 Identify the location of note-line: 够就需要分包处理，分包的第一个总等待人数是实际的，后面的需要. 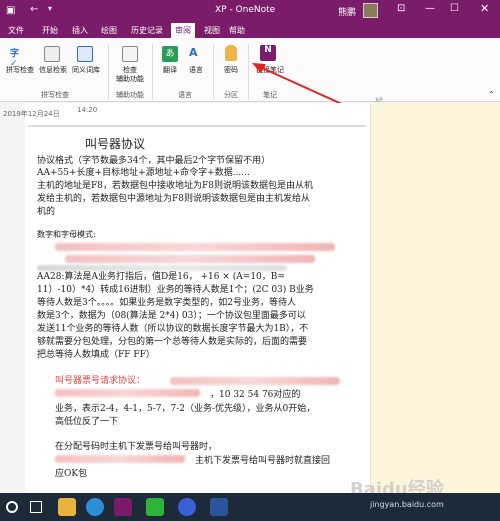
(172, 342).